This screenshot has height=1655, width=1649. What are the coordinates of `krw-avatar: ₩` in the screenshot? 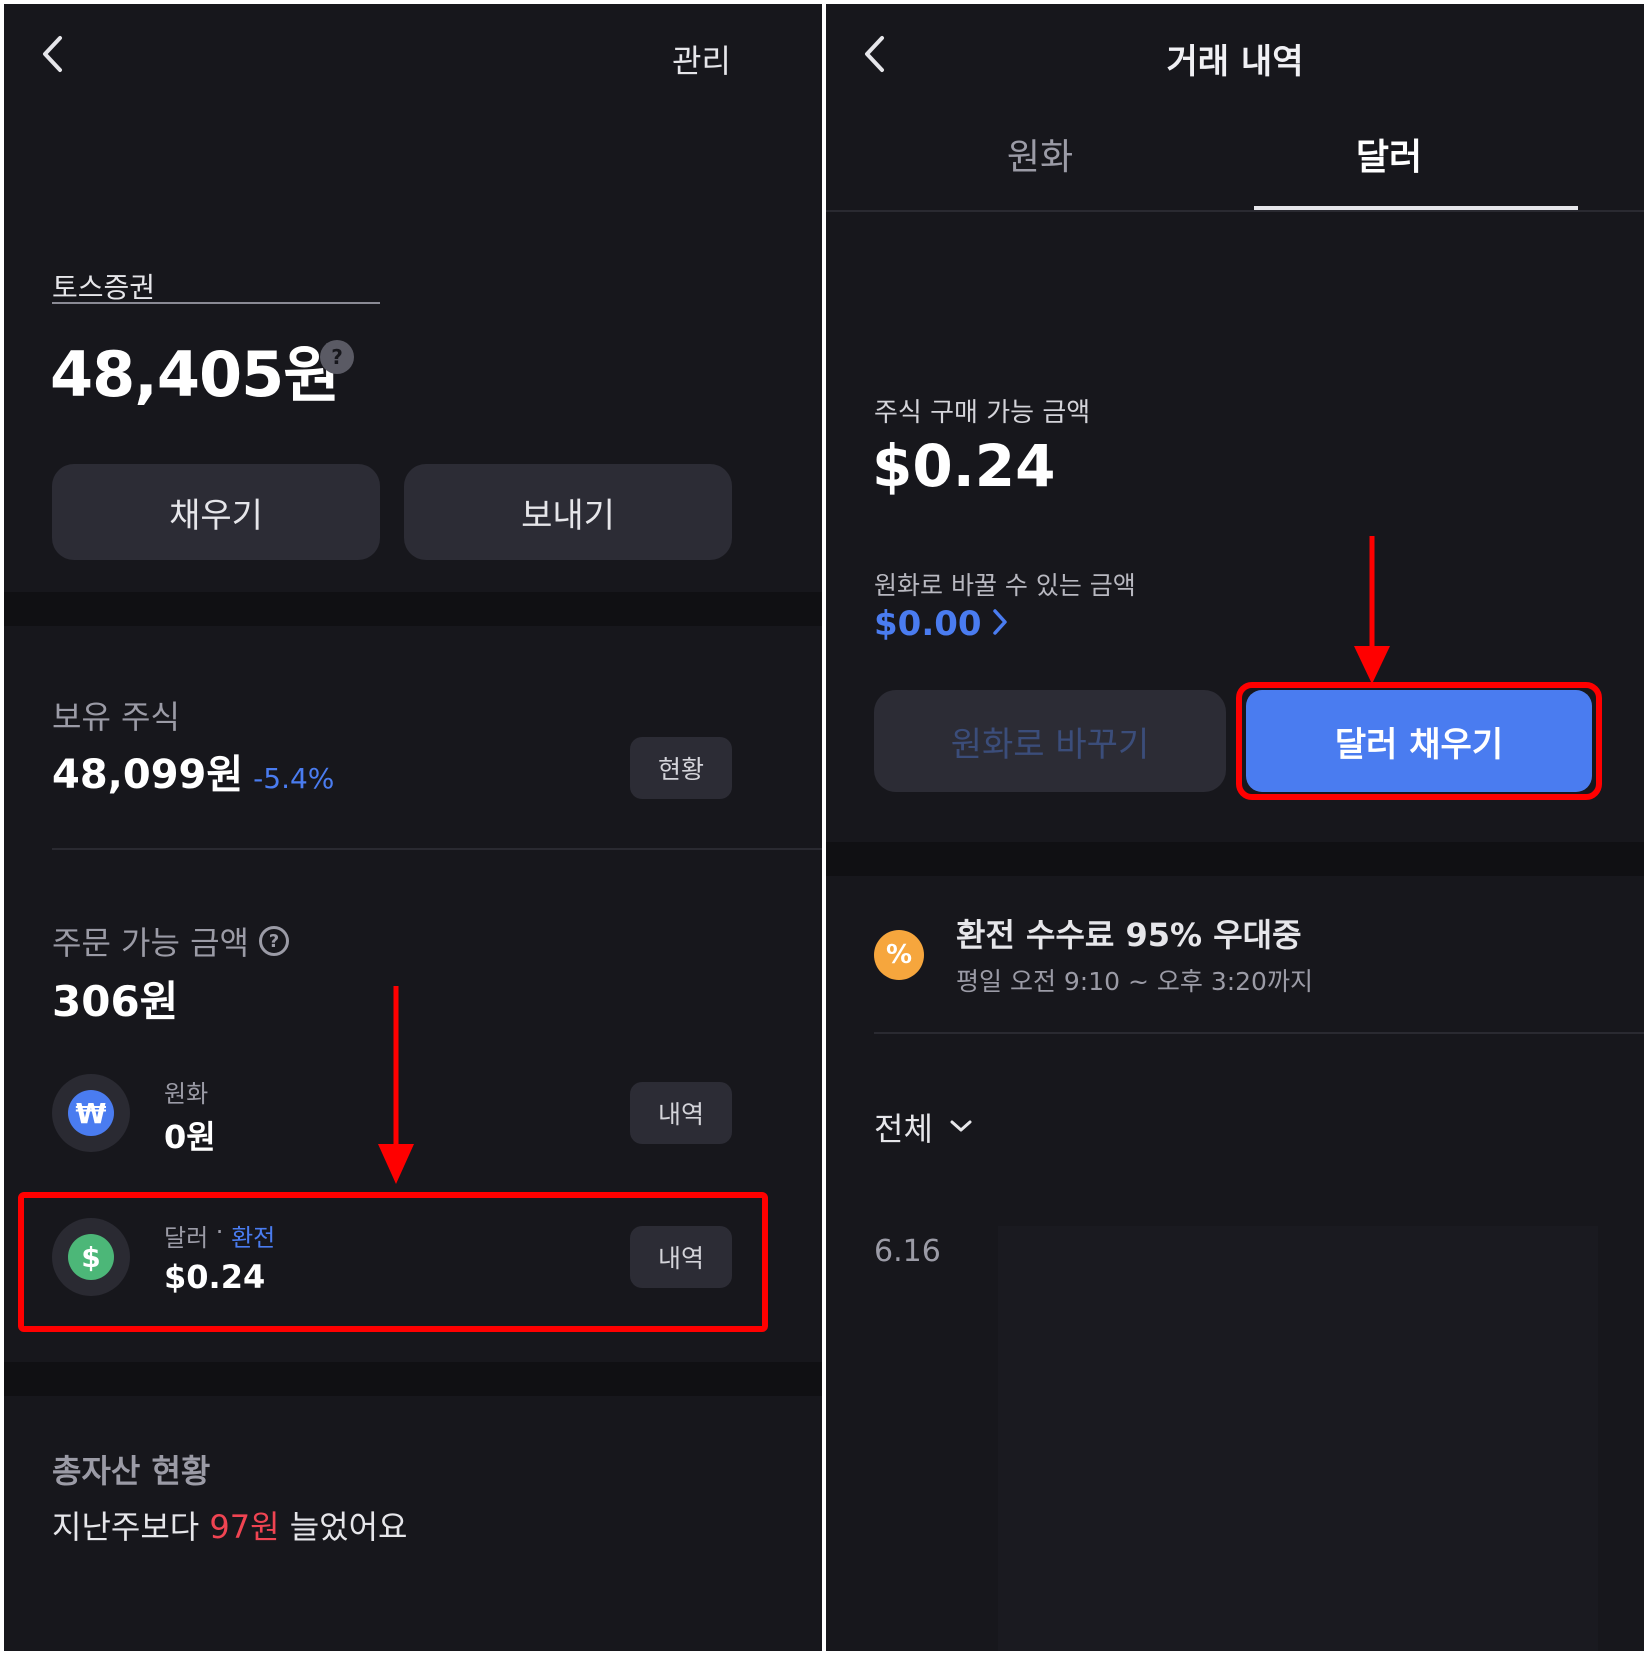 It's located at (91, 1113).